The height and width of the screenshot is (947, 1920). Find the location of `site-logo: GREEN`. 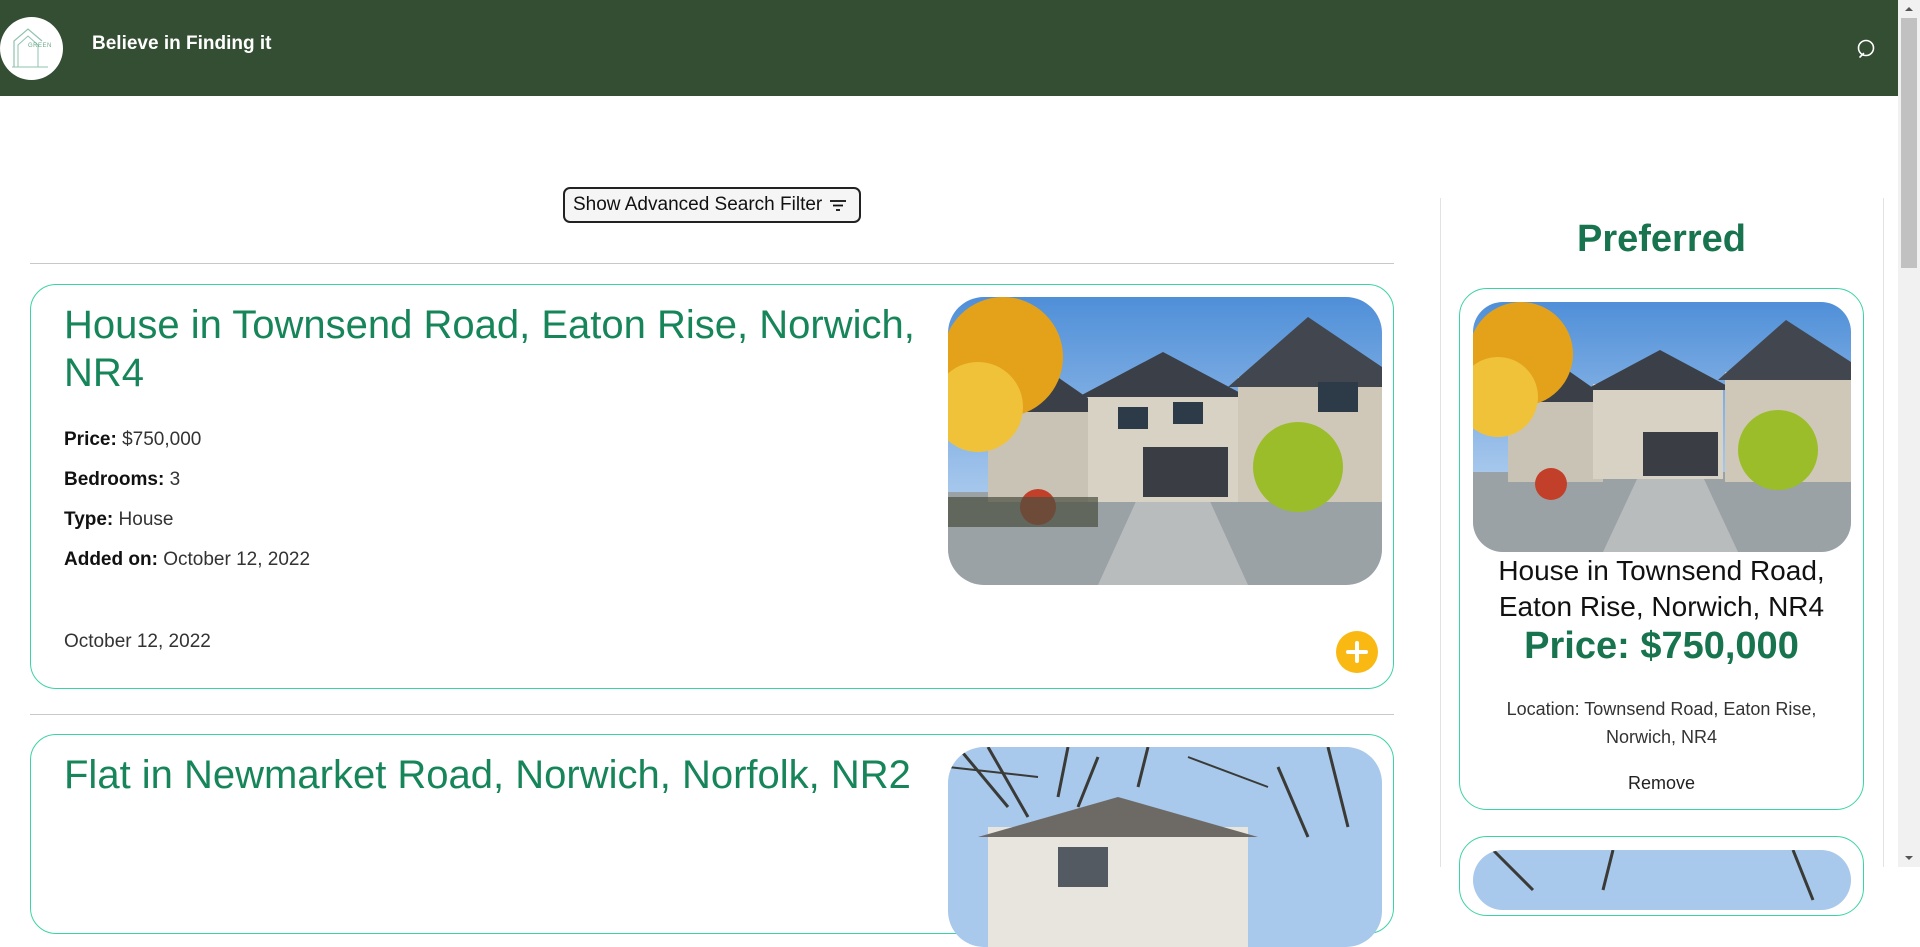

site-logo: GREEN is located at coordinates (31, 48).